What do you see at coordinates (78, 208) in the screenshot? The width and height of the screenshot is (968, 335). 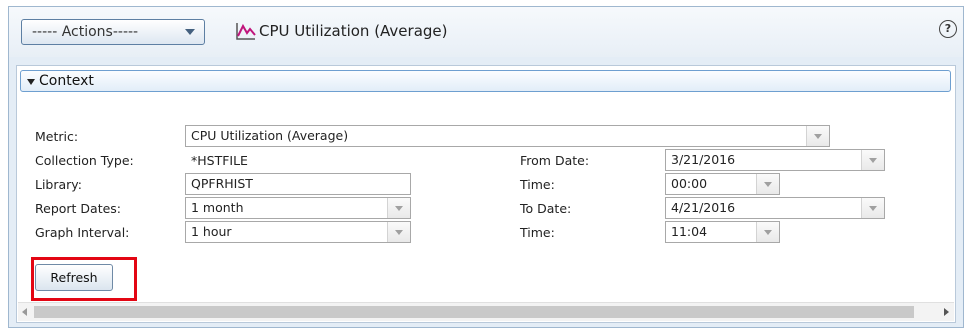 I see `report-dates-label: Report Dates:` at bounding box center [78, 208].